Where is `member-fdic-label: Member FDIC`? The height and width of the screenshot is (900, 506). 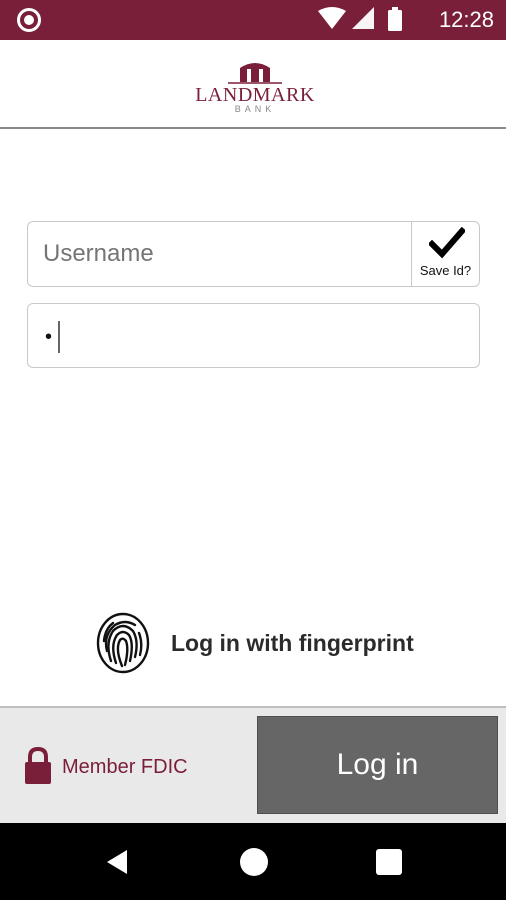
member-fdic-label: Member FDIC is located at coordinates (125, 767).